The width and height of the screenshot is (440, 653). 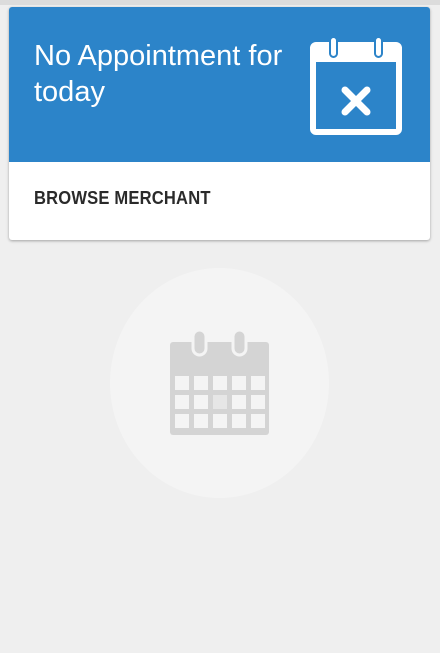 I want to click on calendar-x-icon, so click(x=356, y=85).